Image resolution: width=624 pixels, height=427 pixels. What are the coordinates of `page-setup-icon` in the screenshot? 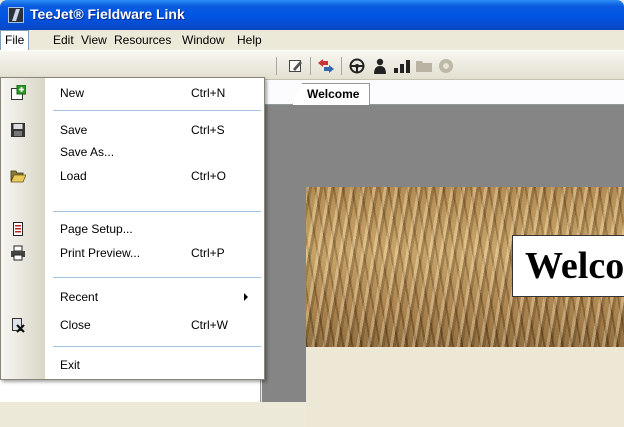 It's located at (18, 229).